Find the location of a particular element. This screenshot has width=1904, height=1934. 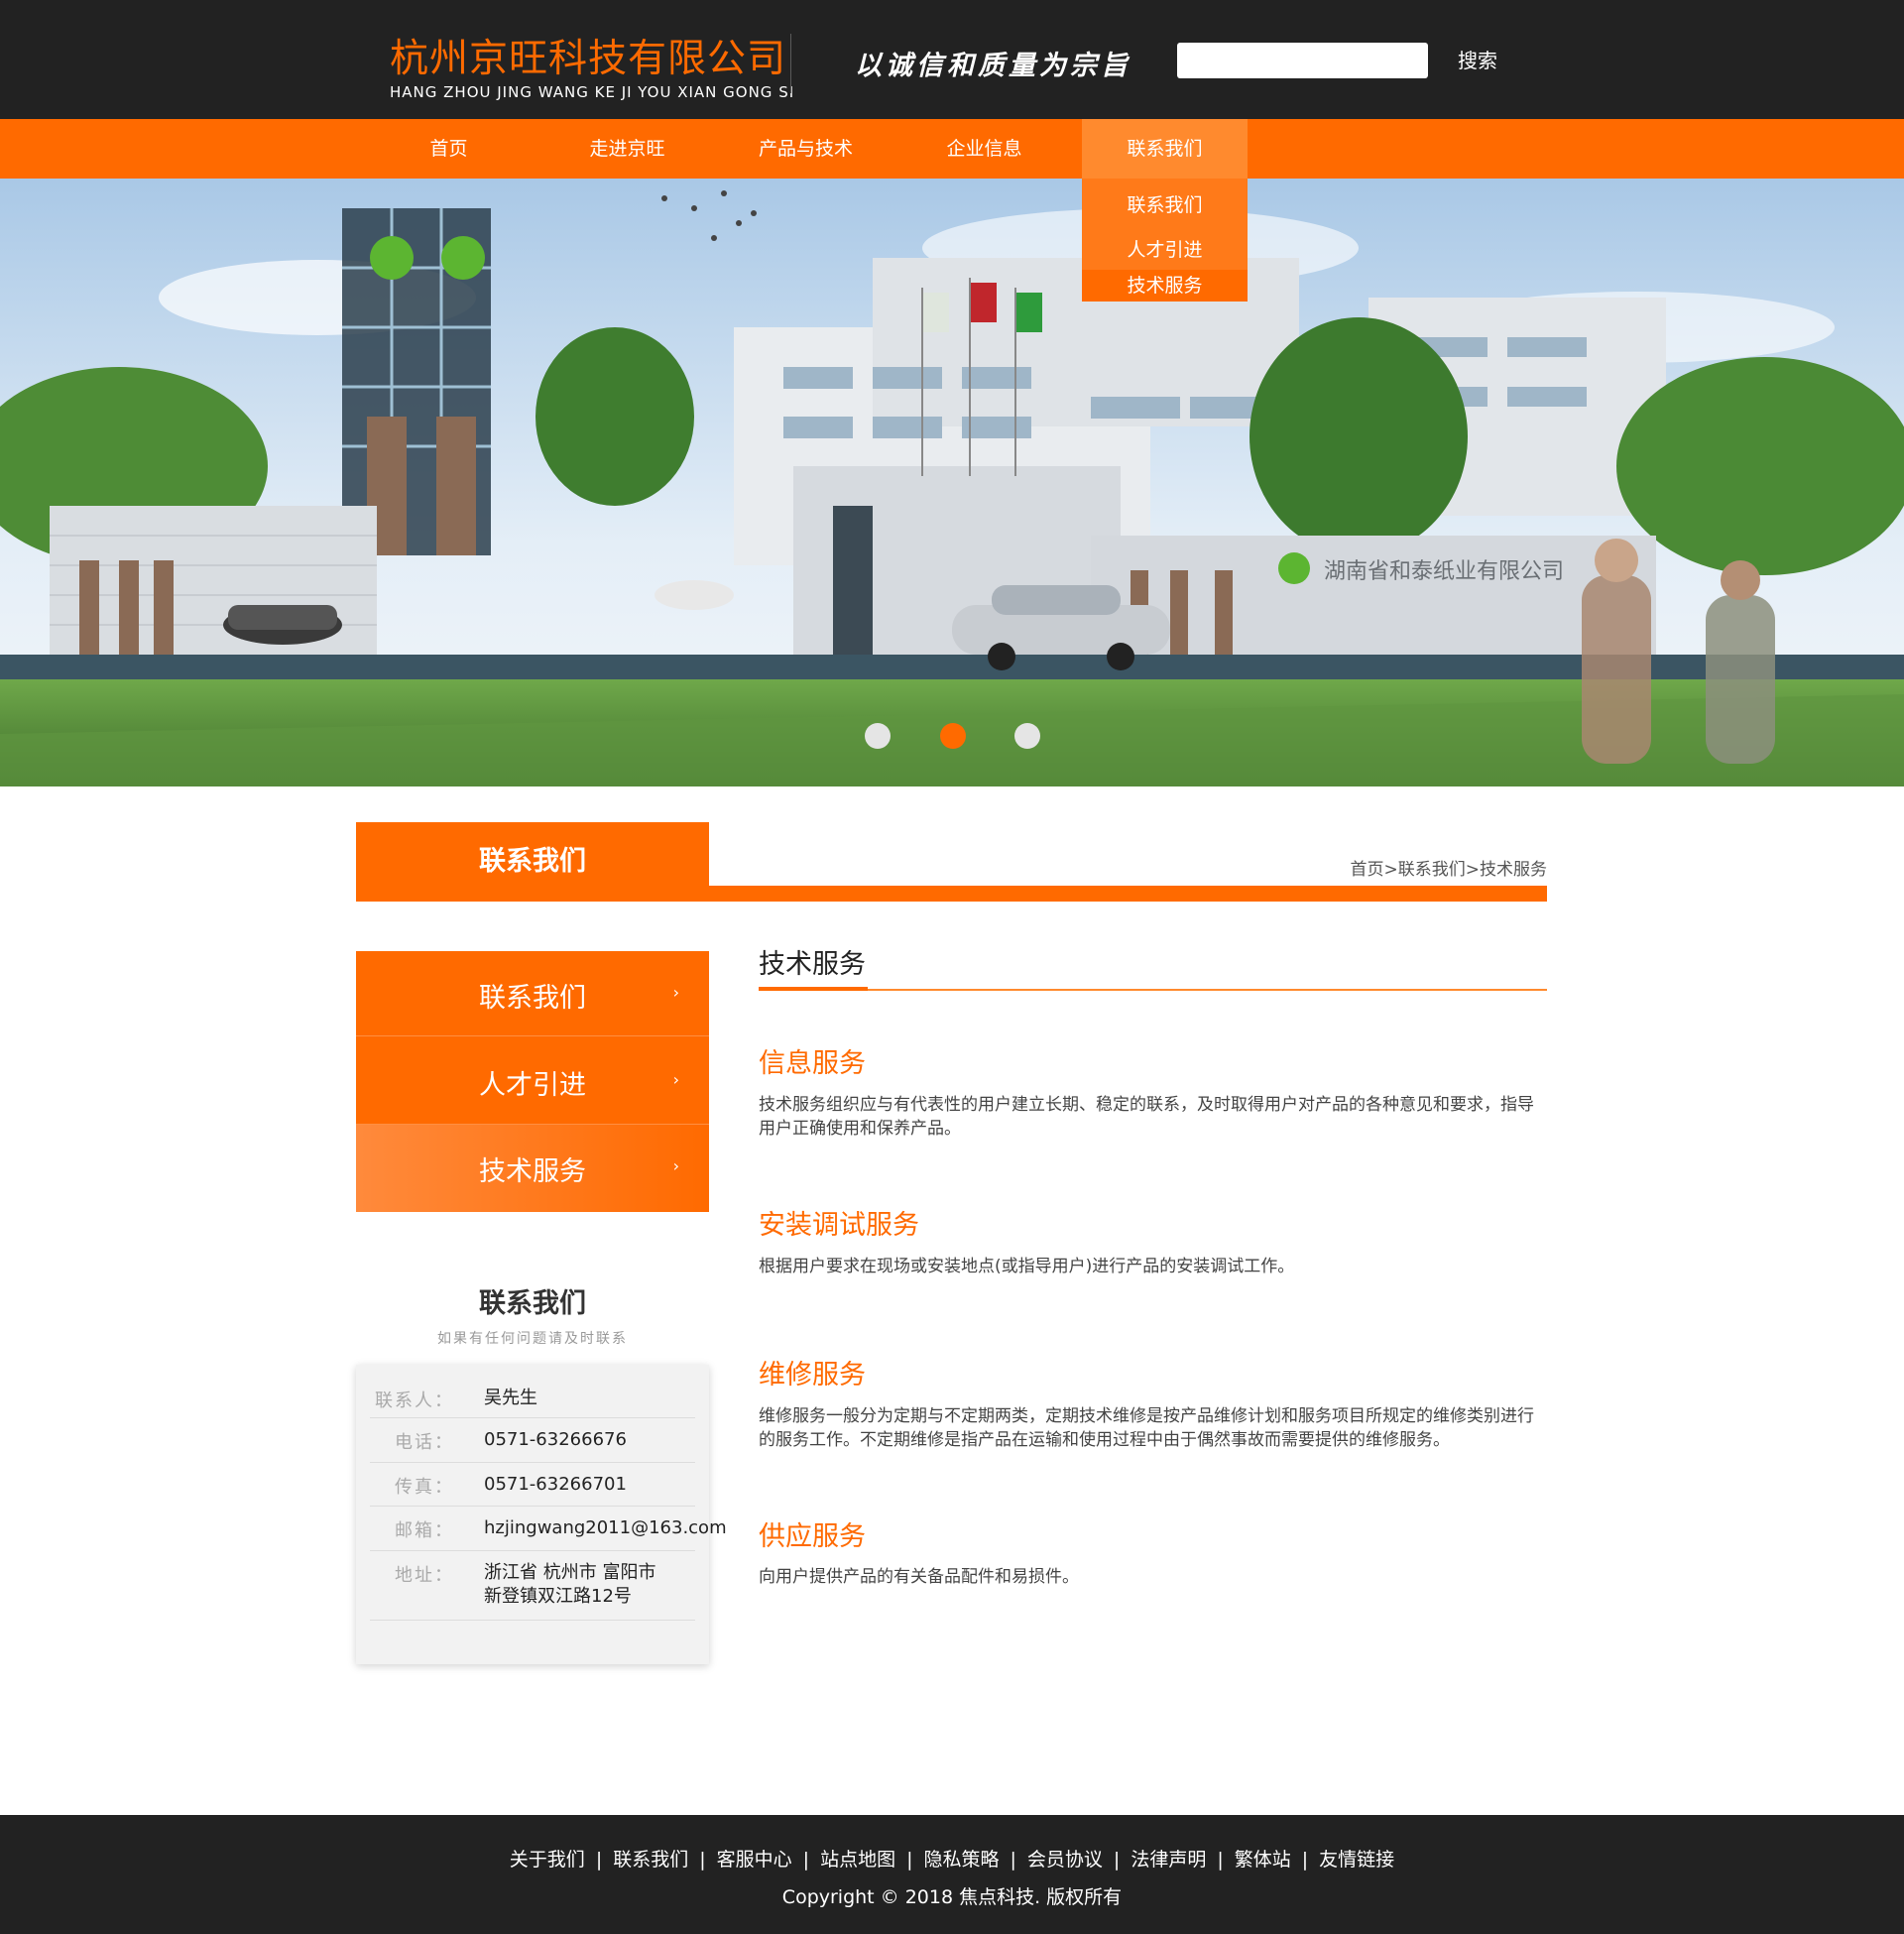

page-title: 技术服务 is located at coordinates (812, 964).